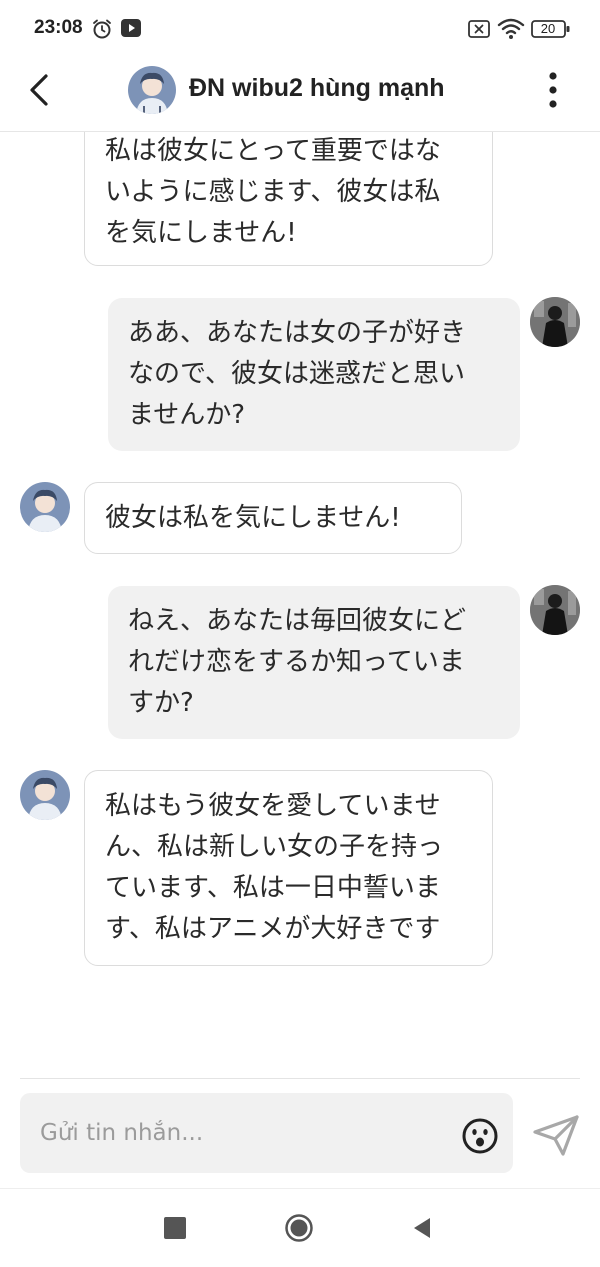 Image resolution: width=600 pixels, height=1267 pixels. I want to click on more-vertical-icon, so click(553, 90).